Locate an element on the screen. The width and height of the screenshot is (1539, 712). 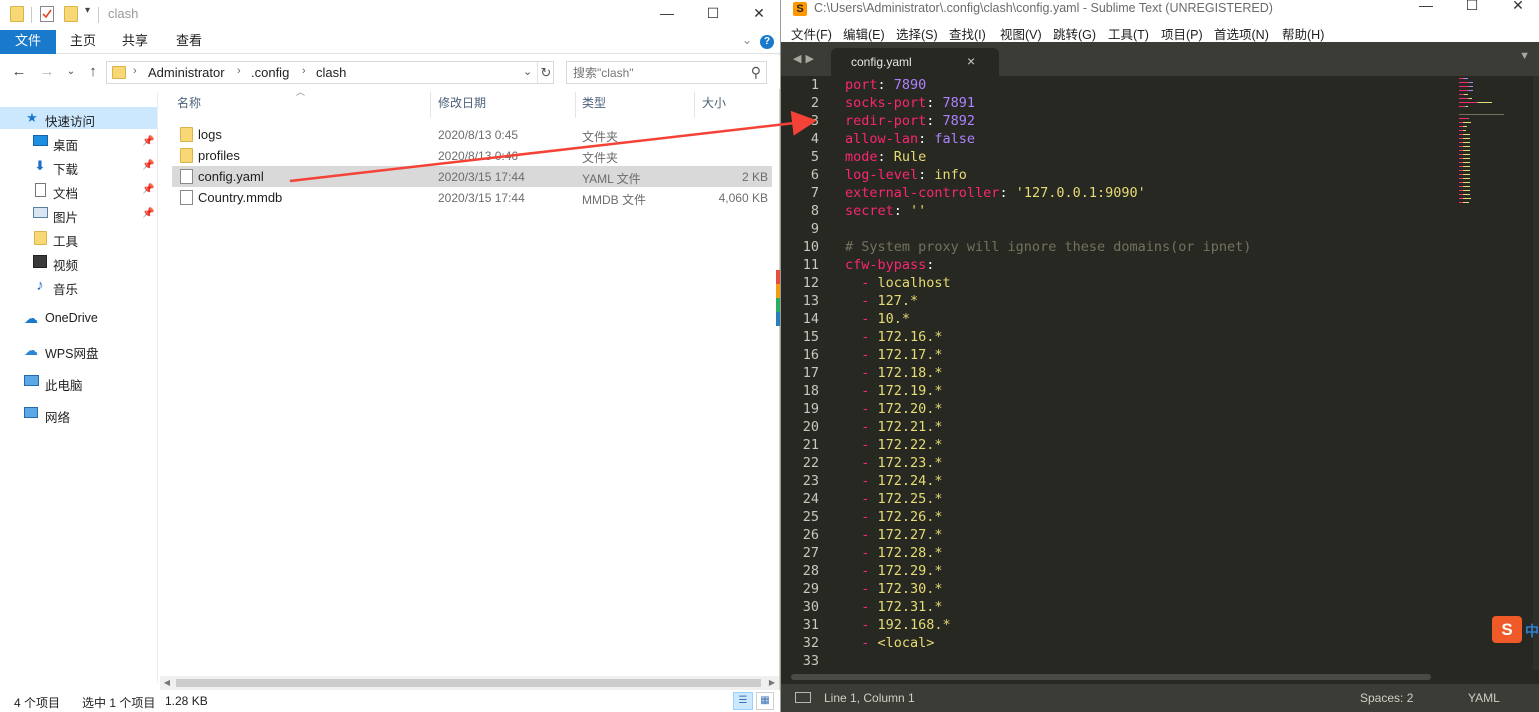
search-input is located at coordinates (652, 72).